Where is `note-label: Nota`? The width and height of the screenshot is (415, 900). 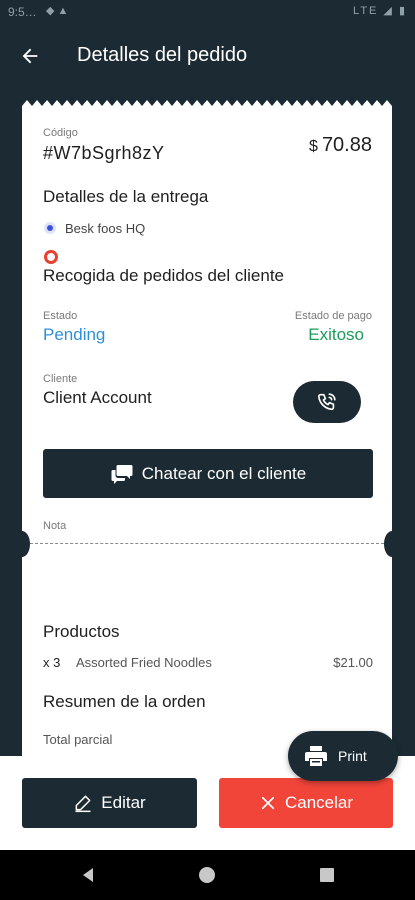 note-label: Nota is located at coordinates (55, 526).